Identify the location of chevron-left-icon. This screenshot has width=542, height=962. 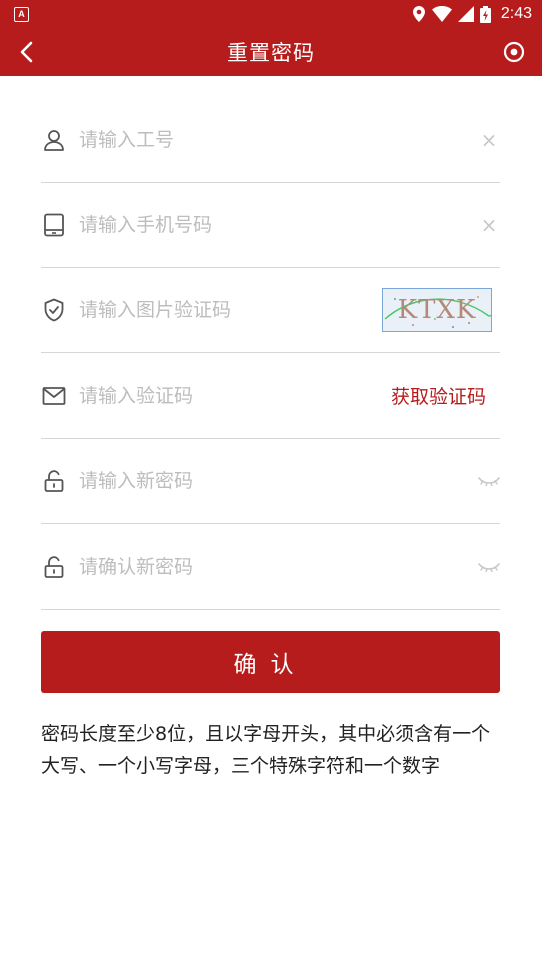
(26, 52).